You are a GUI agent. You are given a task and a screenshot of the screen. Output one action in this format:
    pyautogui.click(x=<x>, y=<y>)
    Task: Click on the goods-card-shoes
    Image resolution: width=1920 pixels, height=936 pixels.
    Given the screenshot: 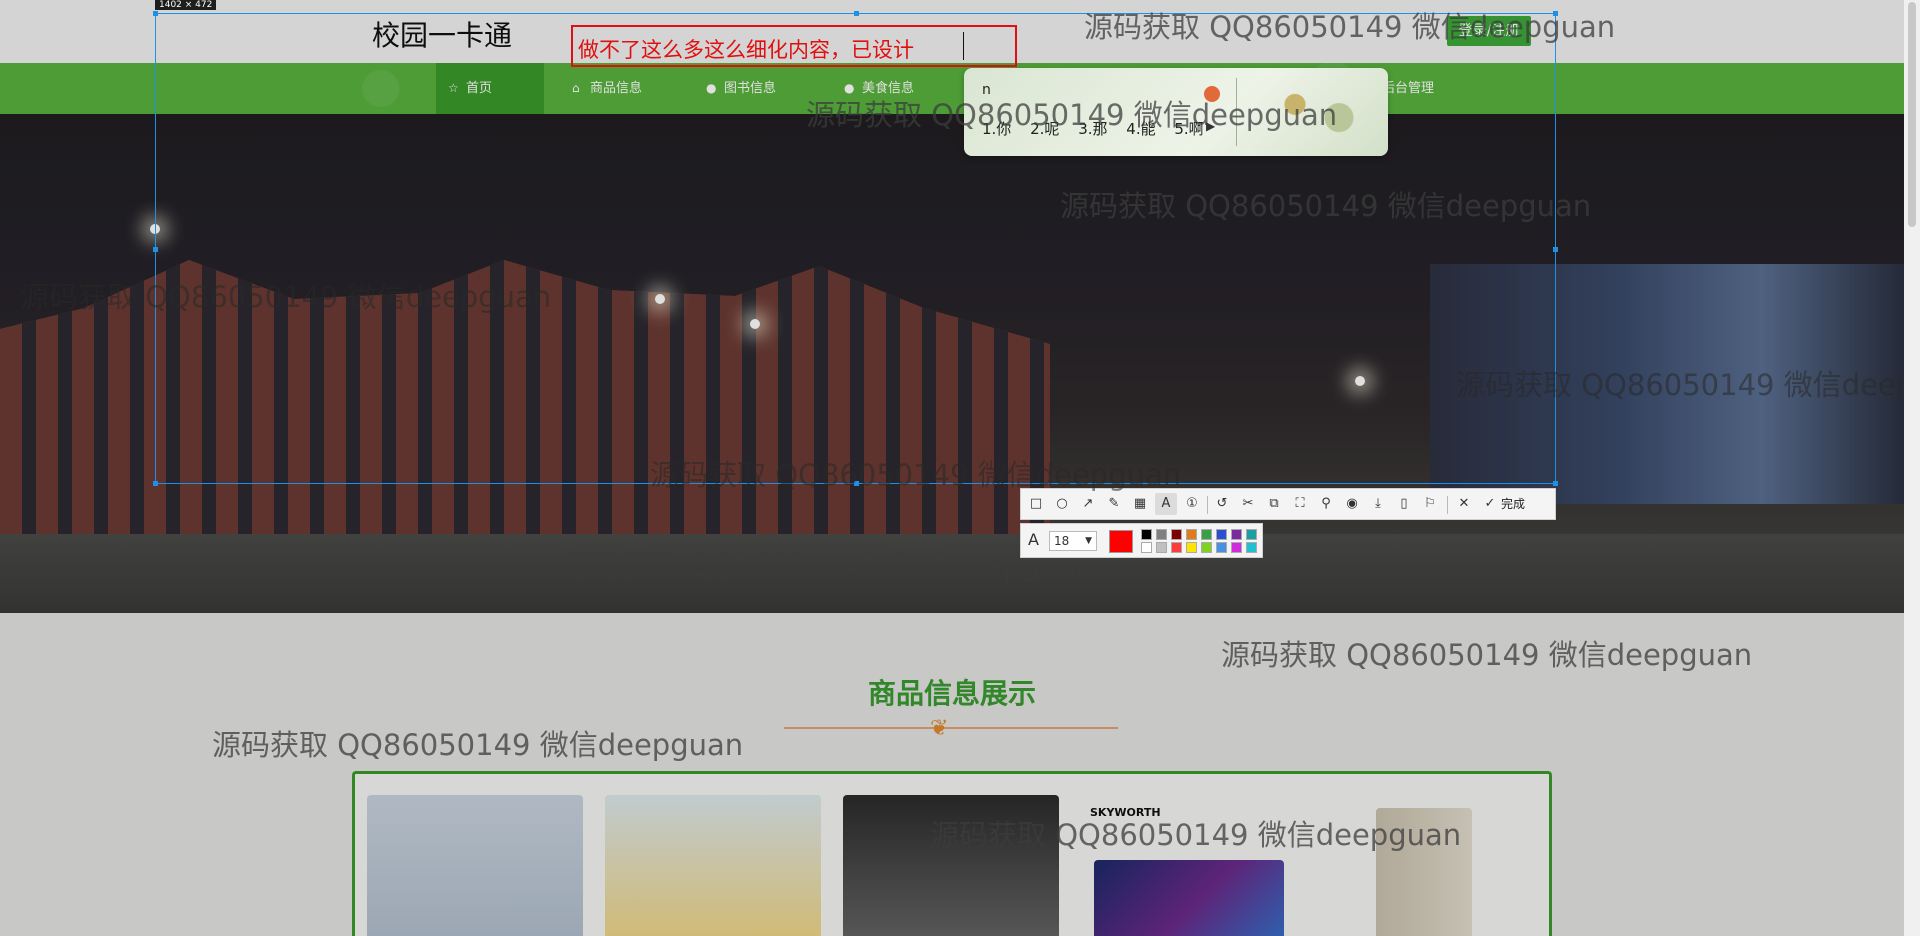 What is the action you would take?
    pyautogui.click(x=951, y=865)
    